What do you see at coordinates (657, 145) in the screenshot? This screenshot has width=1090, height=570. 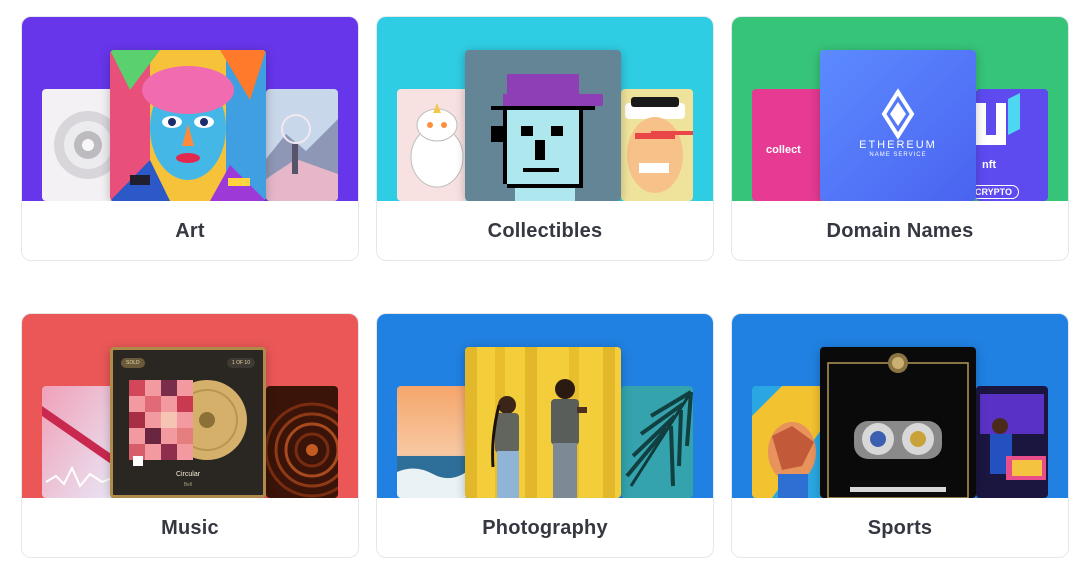 I see `collectibles-thumb-right` at bounding box center [657, 145].